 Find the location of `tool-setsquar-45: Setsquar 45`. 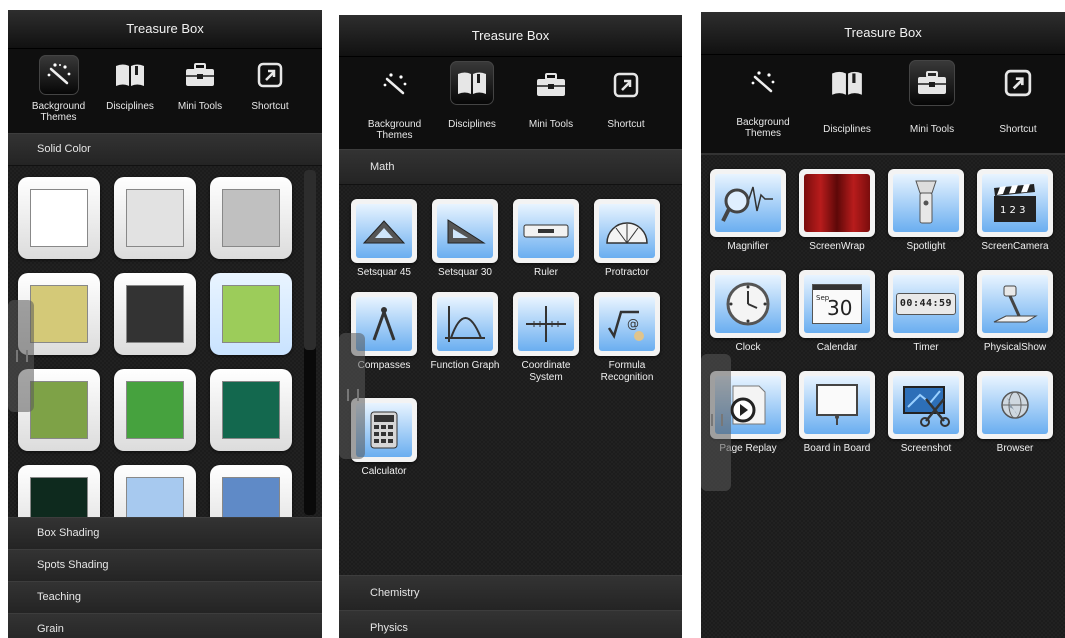

tool-setsquar-45: Setsquar 45 is located at coordinates (384, 239).